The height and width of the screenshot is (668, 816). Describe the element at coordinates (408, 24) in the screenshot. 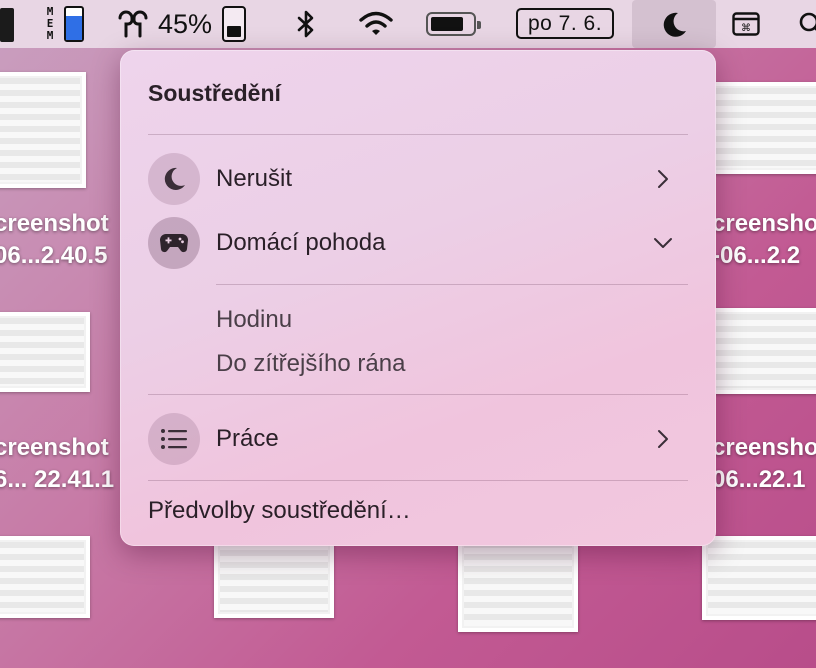

I see `menu-bar: M E M 45% po 7. 6. ⌘` at that location.